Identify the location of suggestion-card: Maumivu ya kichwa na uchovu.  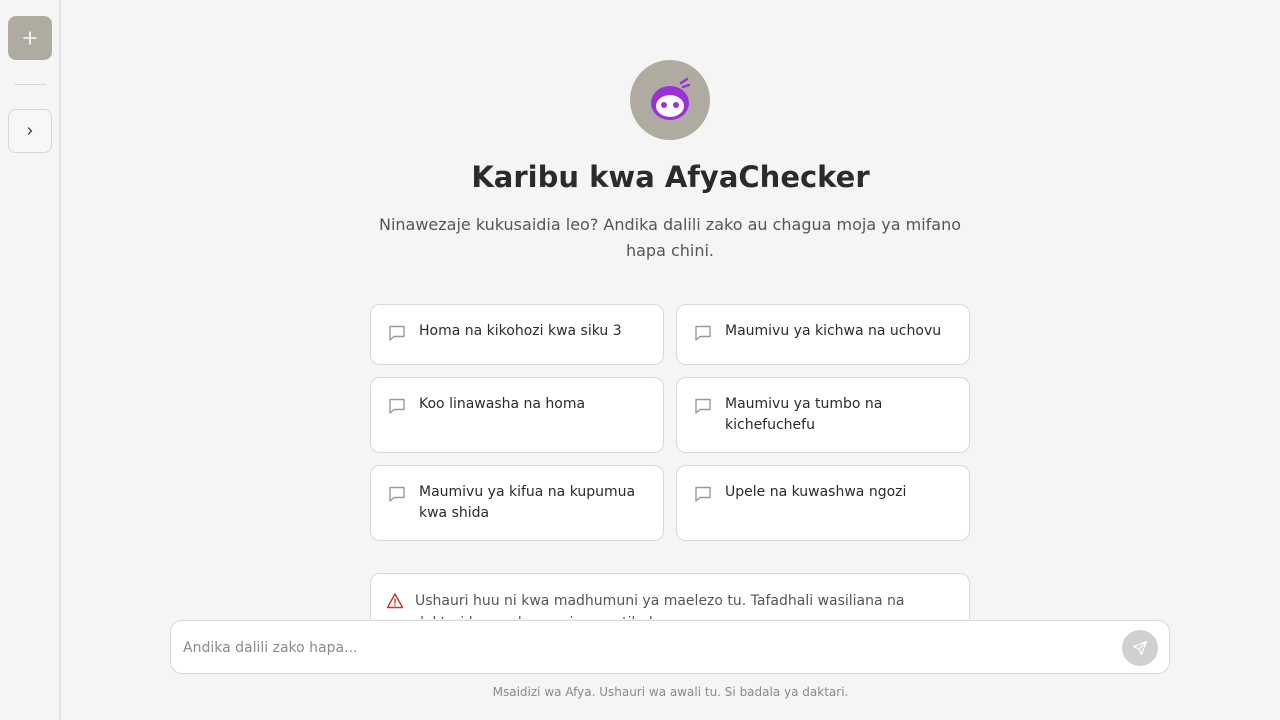
(823, 334).